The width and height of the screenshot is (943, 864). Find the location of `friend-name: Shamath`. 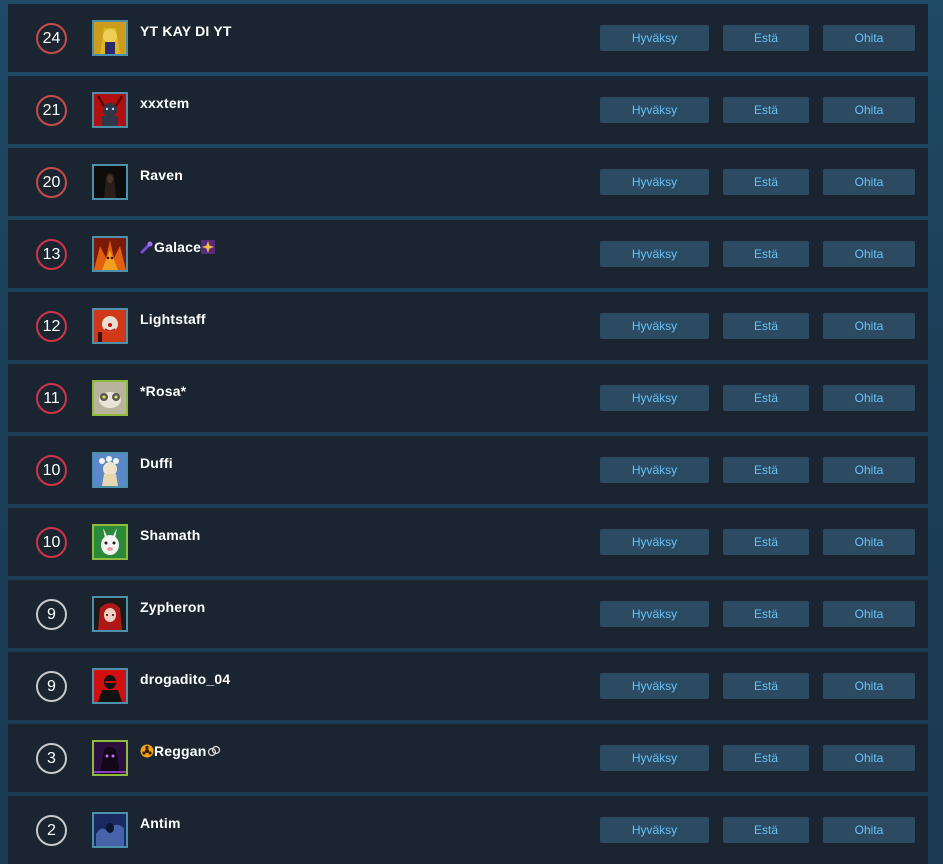

friend-name: Shamath is located at coordinates (170, 535).